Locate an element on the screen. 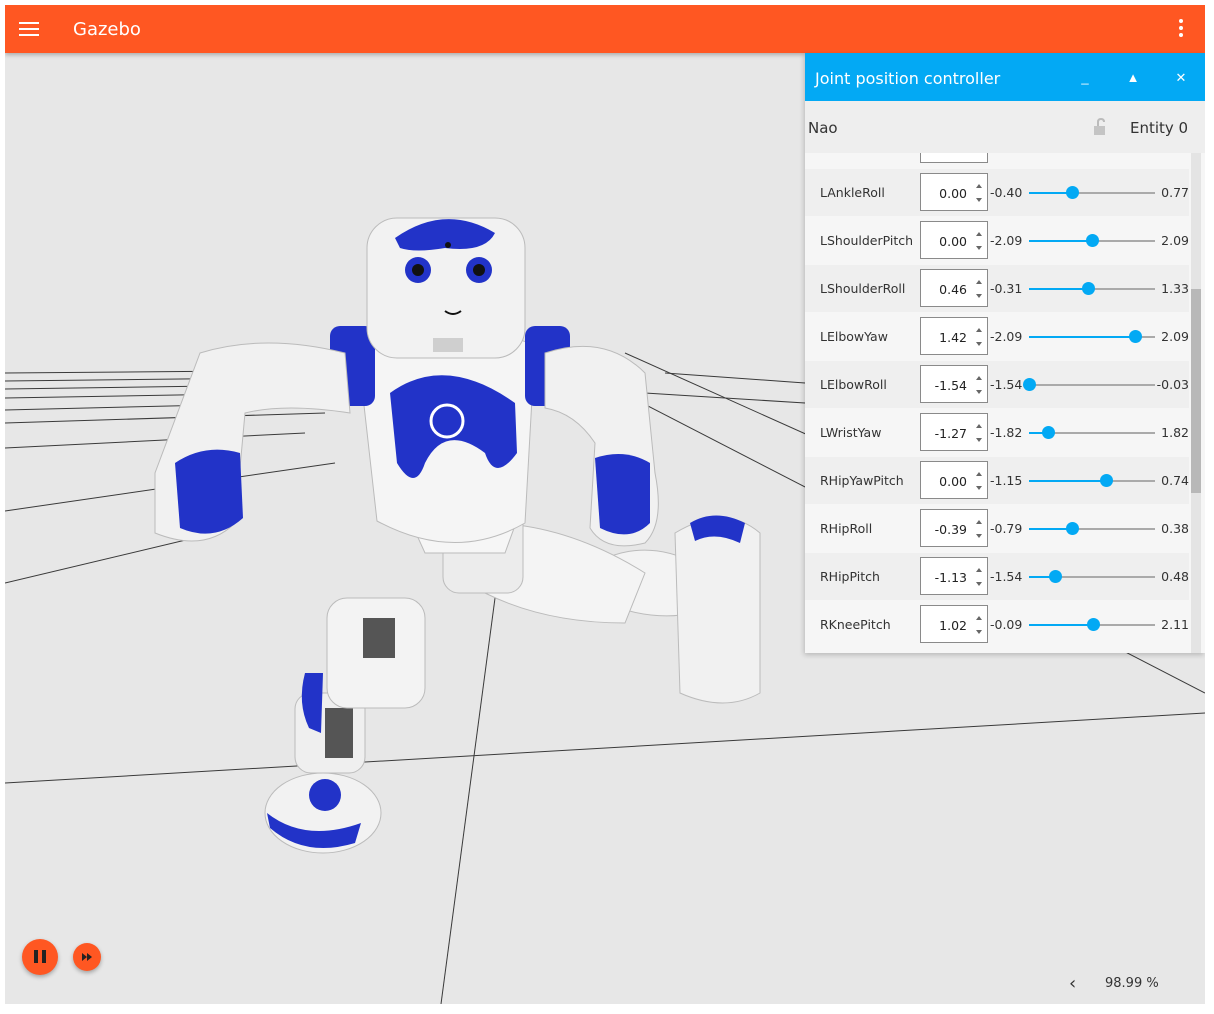  top-app-bar: Gazebo is located at coordinates (605, 29).